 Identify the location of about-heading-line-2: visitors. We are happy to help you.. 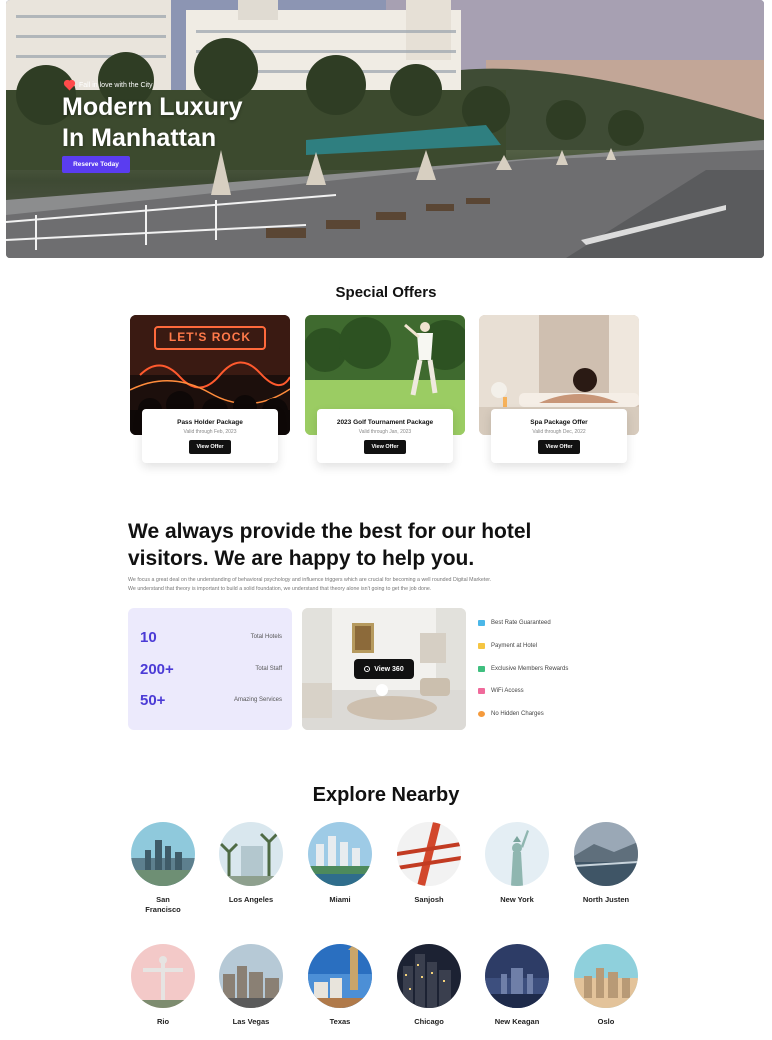
(301, 558).